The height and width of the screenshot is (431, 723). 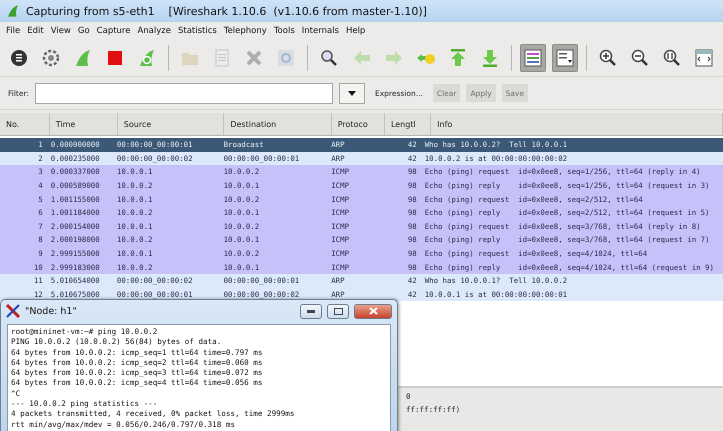 I want to click on menu-item: Capture, so click(x=113, y=31).